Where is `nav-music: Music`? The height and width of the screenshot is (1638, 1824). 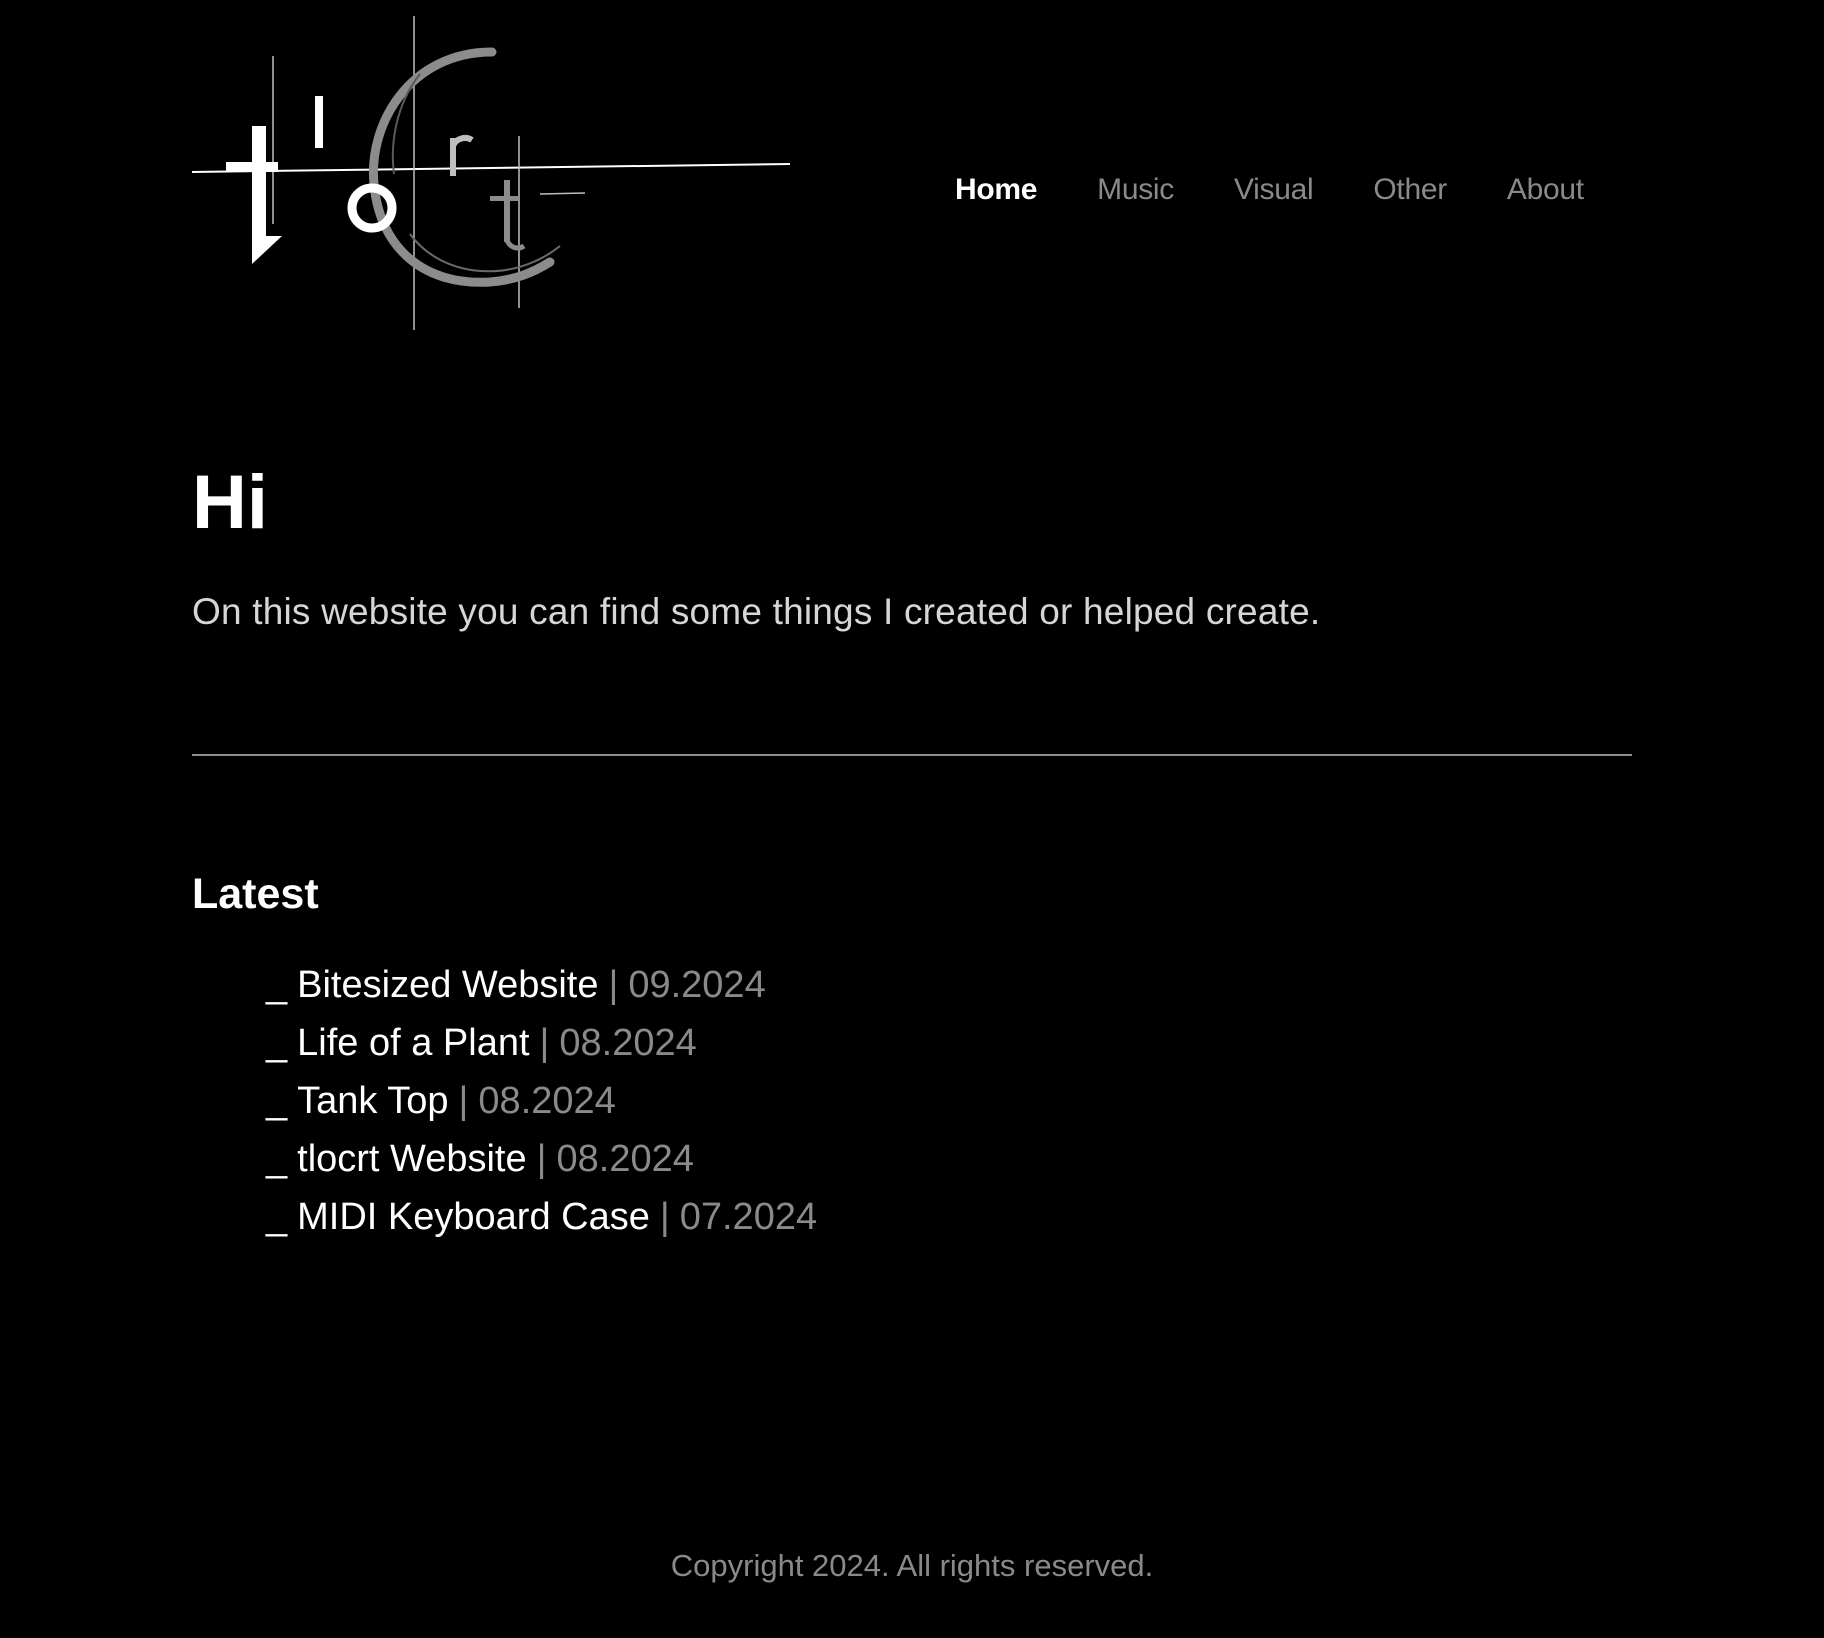 nav-music: Music is located at coordinates (1135, 190).